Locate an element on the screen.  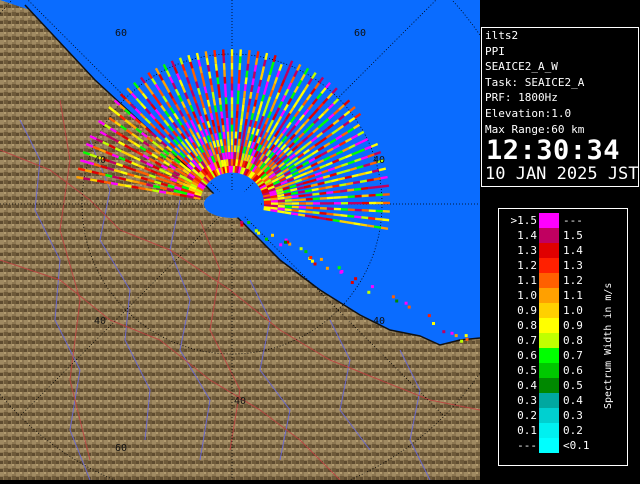
legend-high-label: 1.4 is located at coordinates (583, 250).